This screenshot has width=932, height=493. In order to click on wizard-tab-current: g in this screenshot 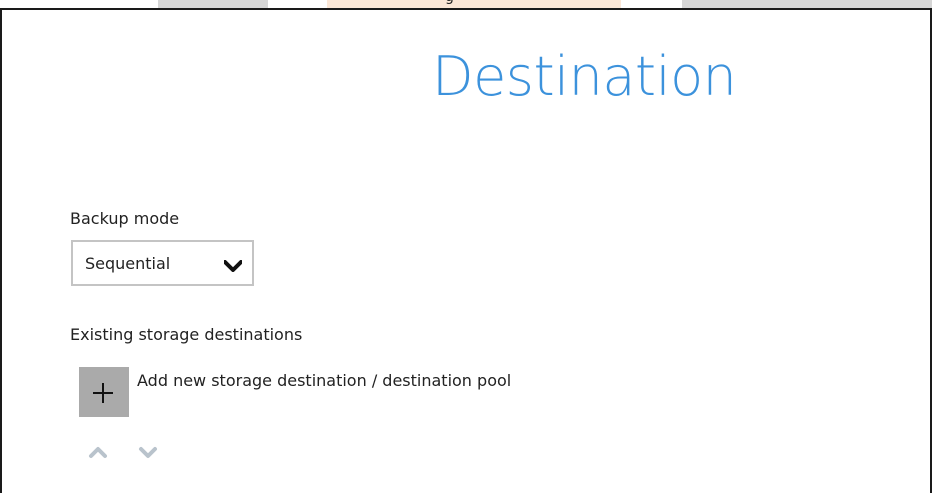, I will do `click(474, 4)`.